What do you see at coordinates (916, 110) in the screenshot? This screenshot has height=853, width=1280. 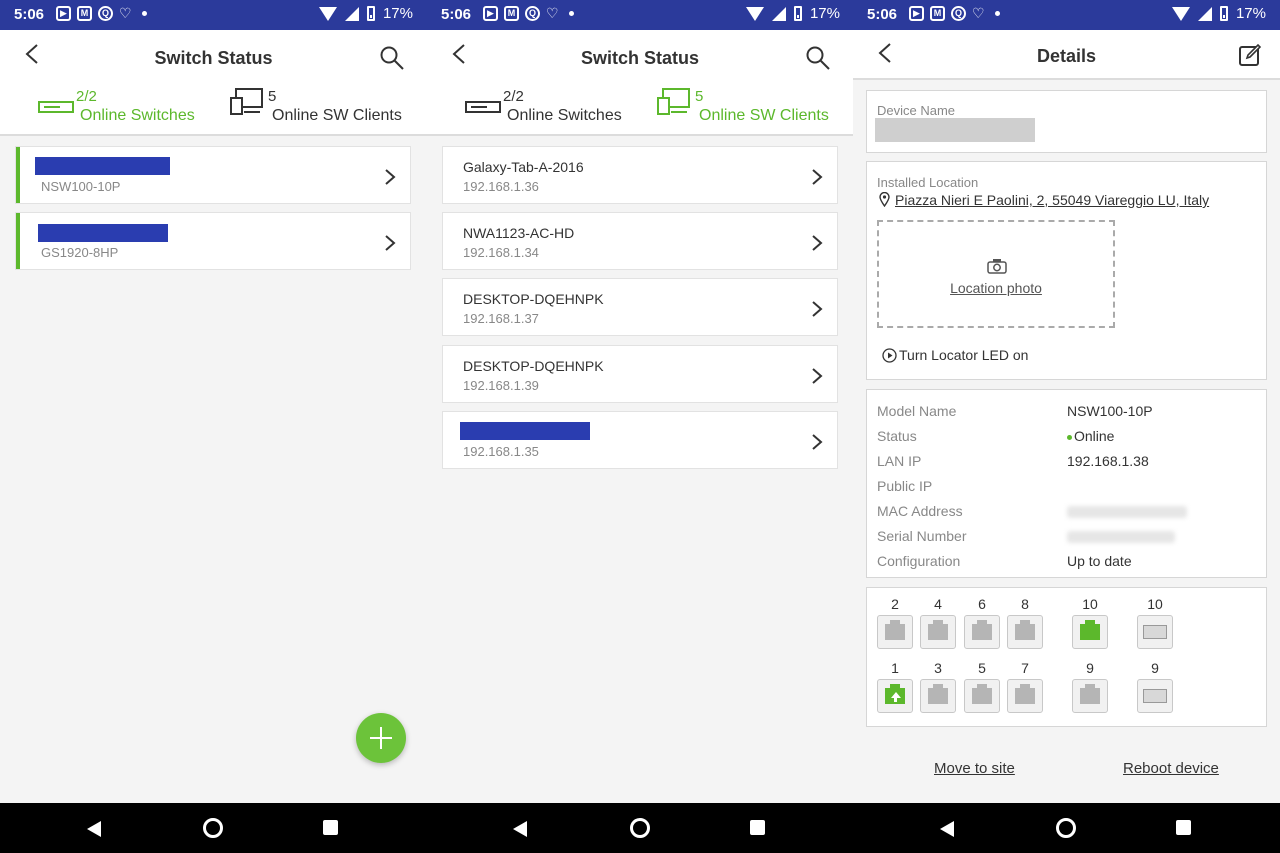 I see `device-name-label: Device Name` at bounding box center [916, 110].